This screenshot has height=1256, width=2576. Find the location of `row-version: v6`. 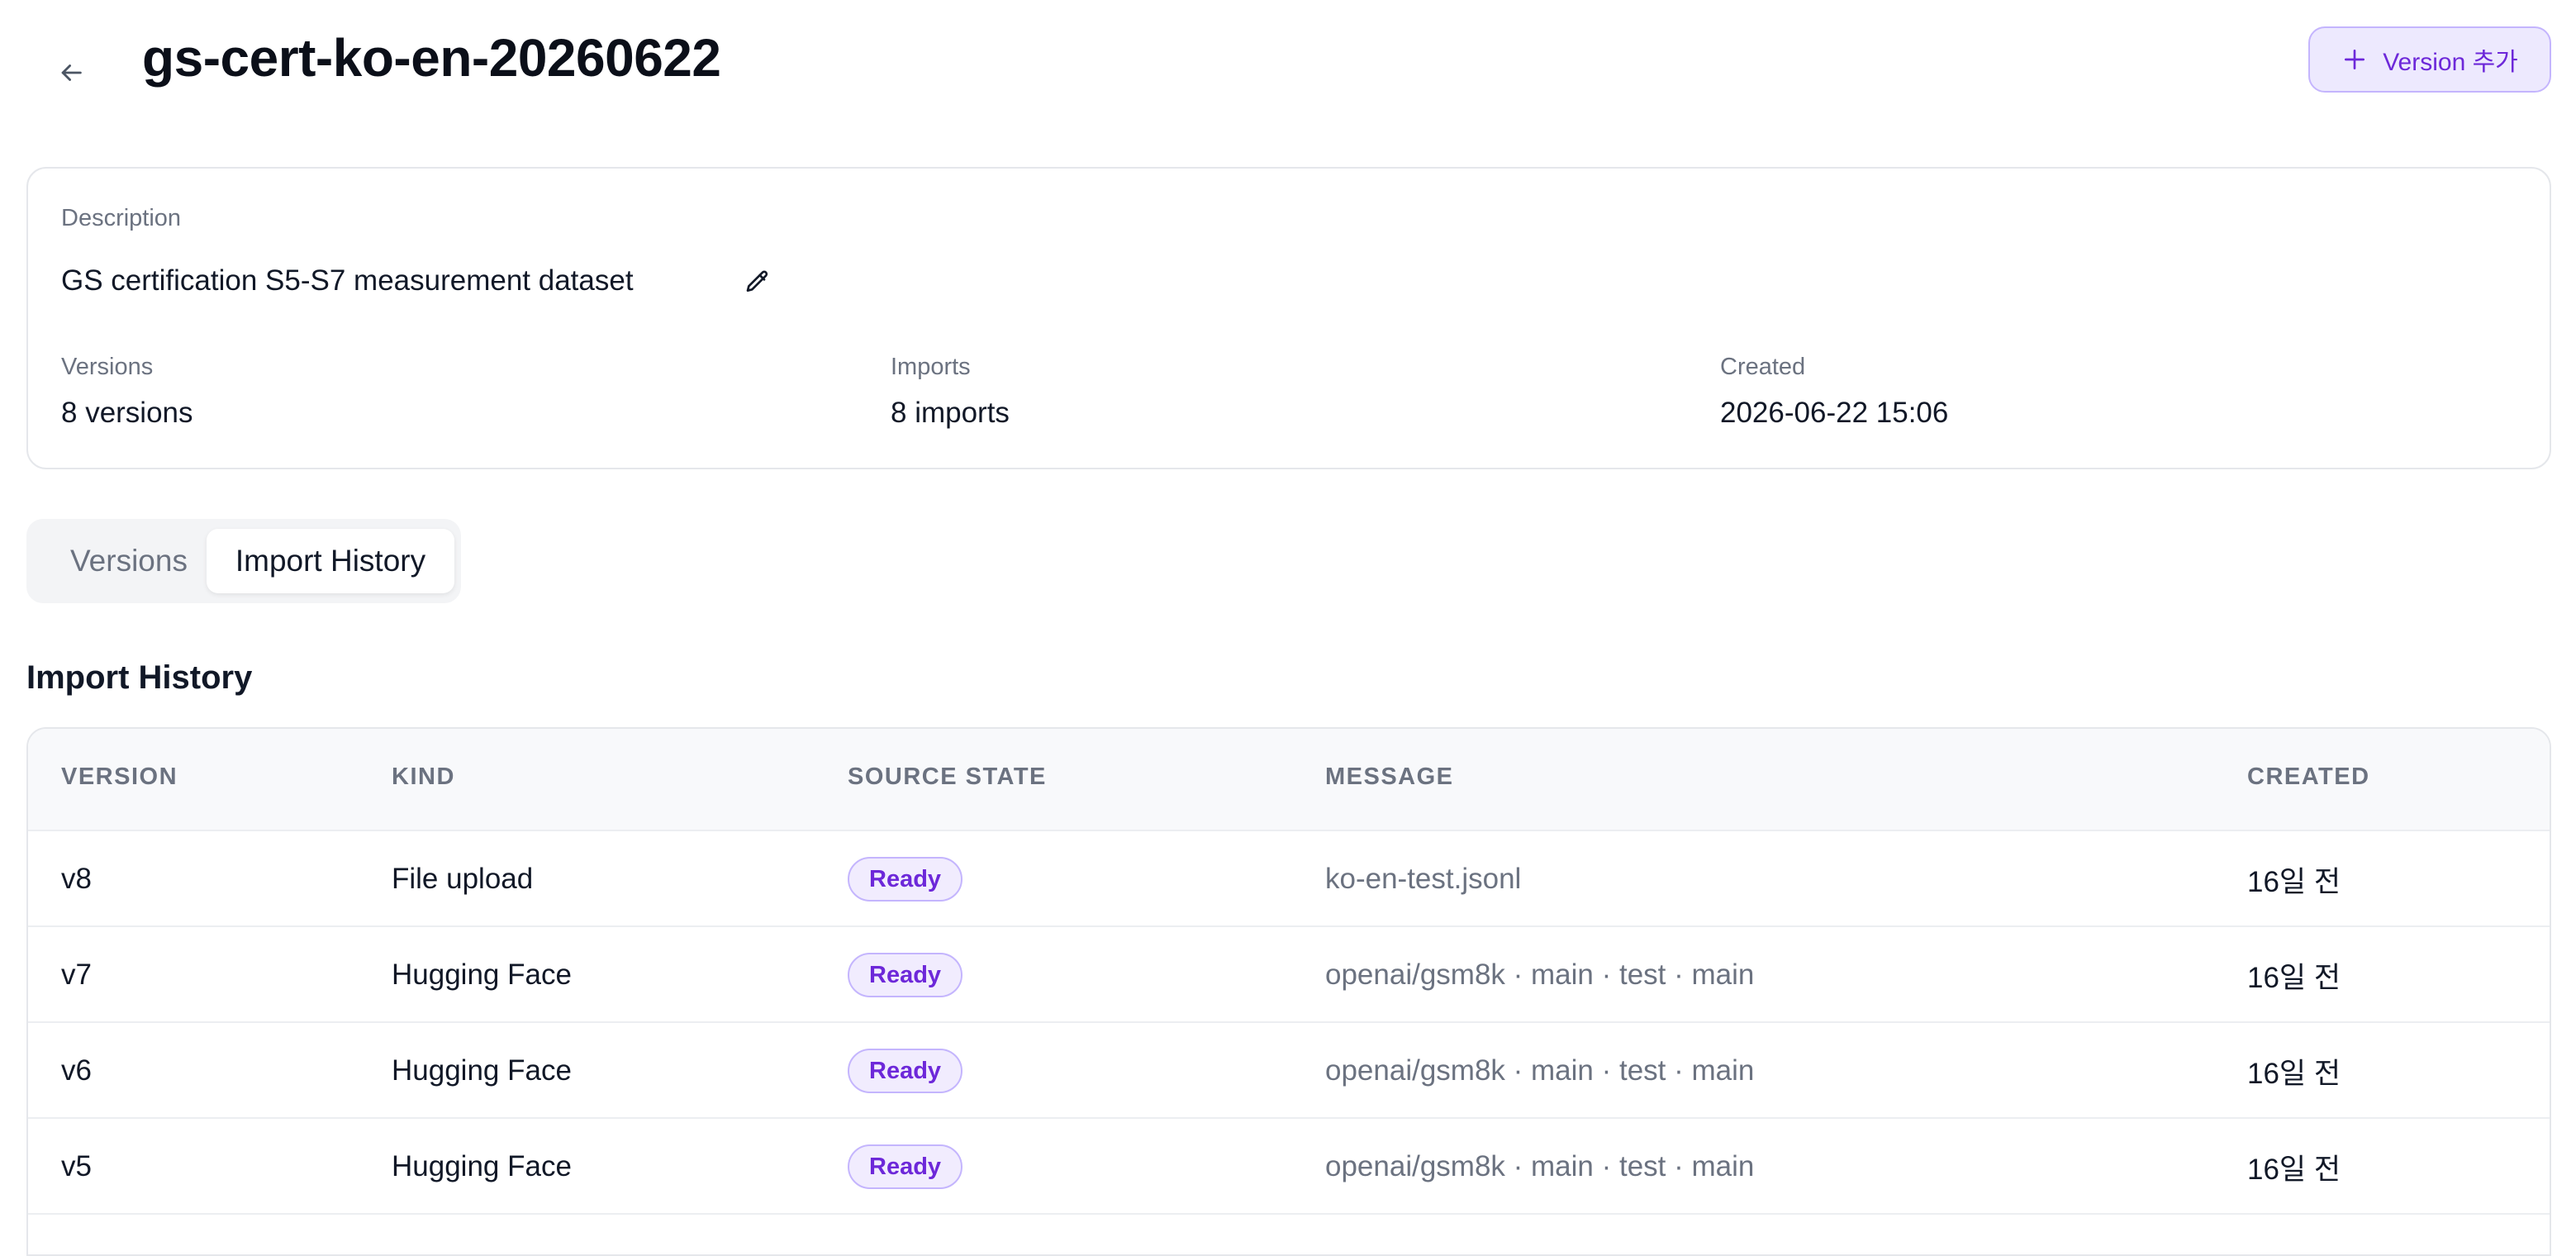

row-version: v6 is located at coordinates (76, 1070).